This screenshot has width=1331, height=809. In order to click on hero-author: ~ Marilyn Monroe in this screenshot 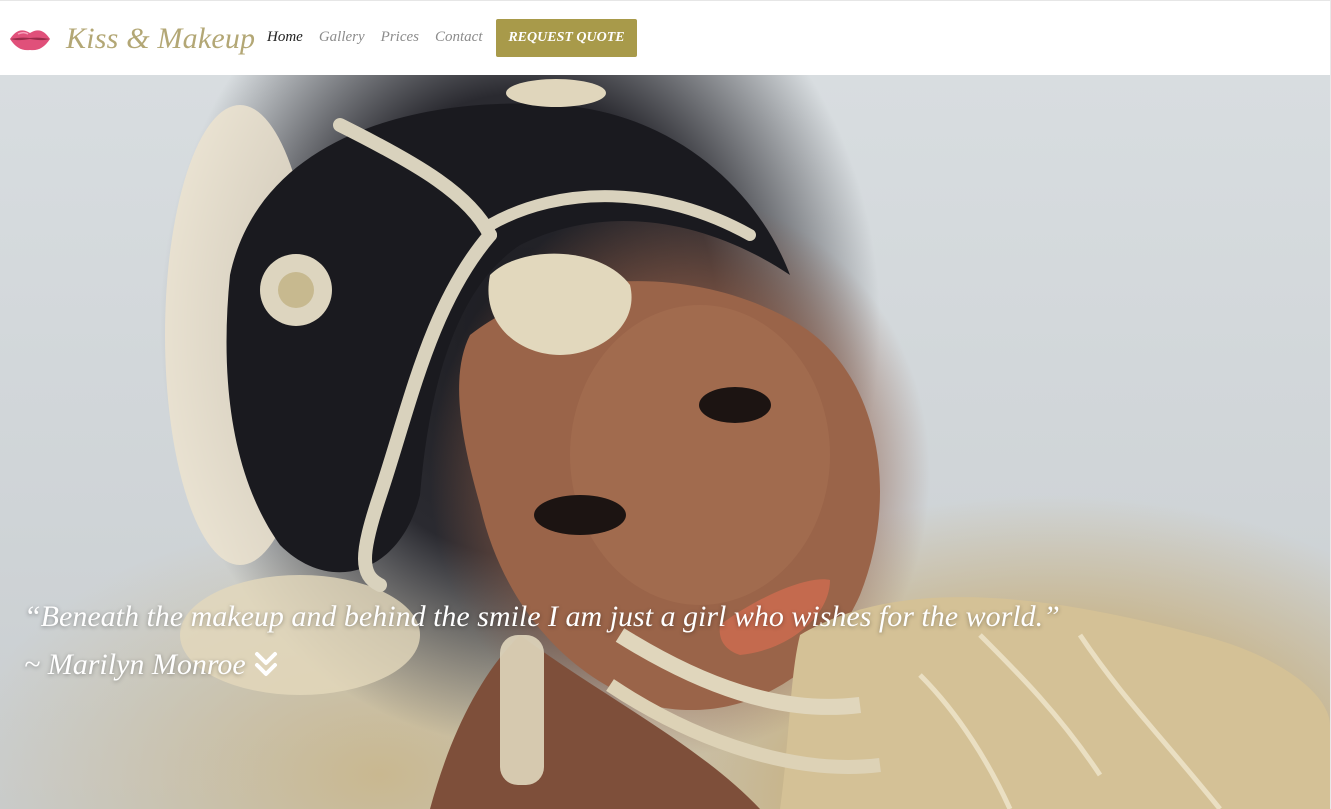, I will do `click(135, 664)`.